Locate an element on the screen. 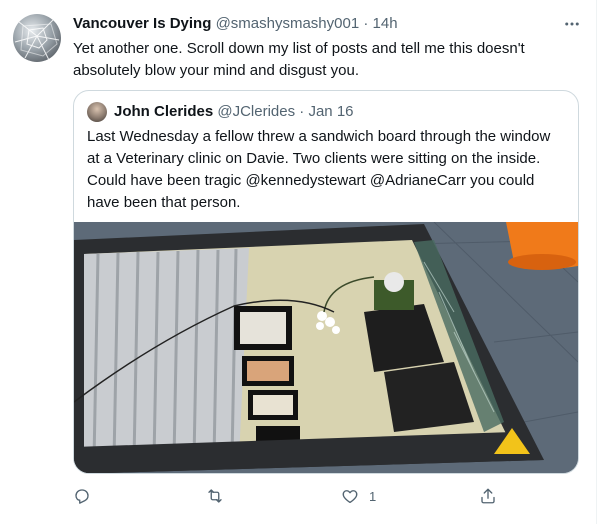  quoted-avatar is located at coordinates (97, 112).